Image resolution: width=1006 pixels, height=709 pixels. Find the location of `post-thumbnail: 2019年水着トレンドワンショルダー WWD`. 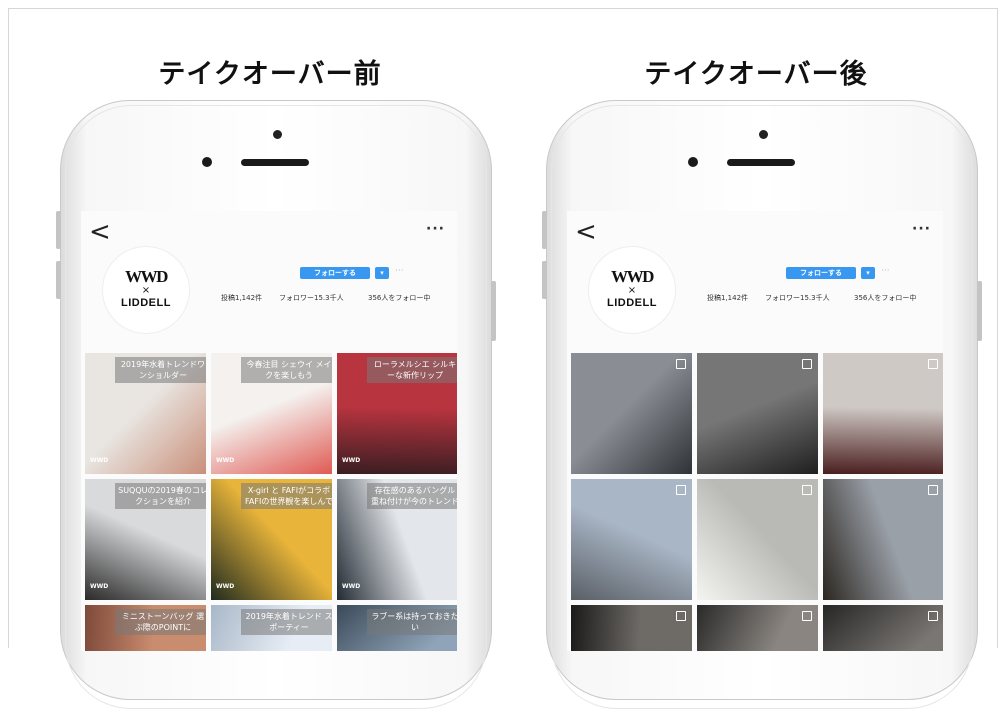

post-thumbnail: 2019年水着トレンドワンショルダー WWD is located at coordinates (145, 413).